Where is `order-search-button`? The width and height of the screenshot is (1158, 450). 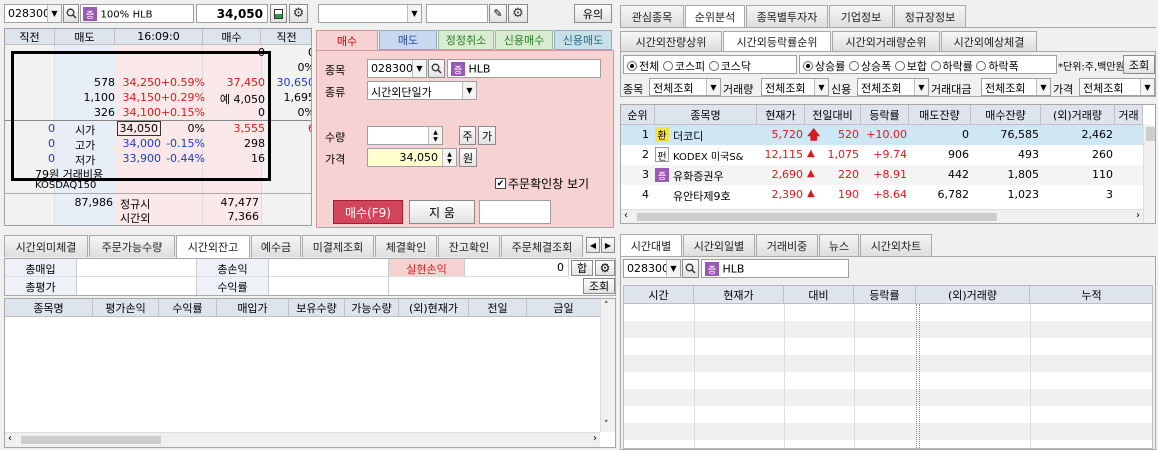
order-search-button is located at coordinates (436, 68).